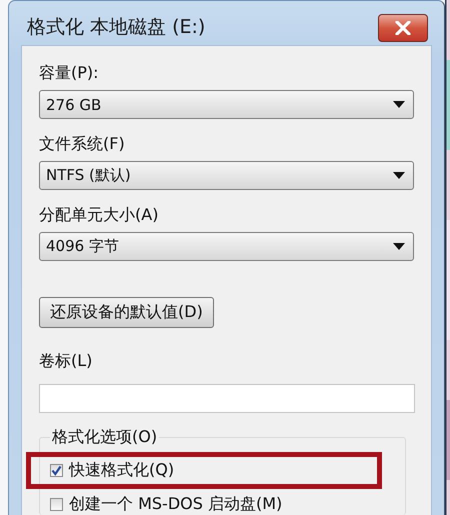  I want to click on restore-defaults-button: 还原设备的默认值(D), so click(126, 312).